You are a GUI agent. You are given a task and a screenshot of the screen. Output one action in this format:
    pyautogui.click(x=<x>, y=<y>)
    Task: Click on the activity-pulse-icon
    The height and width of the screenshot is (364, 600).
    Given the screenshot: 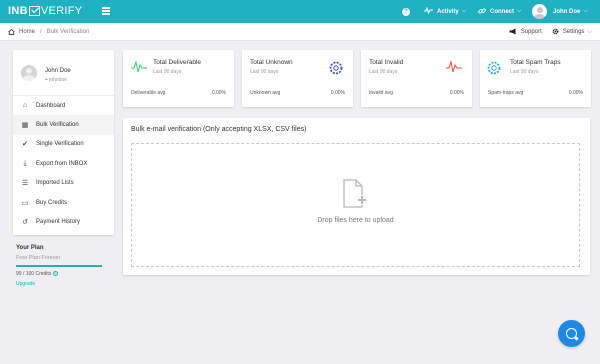 What is the action you would take?
    pyautogui.click(x=428, y=11)
    